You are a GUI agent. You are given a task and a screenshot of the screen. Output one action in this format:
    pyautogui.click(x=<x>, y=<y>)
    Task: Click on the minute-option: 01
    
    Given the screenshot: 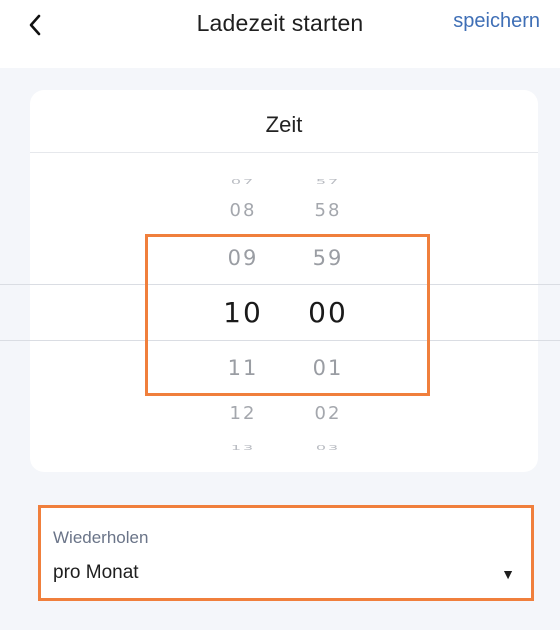 What is the action you would take?
    pyautogui.click(x=328, y=368)
    